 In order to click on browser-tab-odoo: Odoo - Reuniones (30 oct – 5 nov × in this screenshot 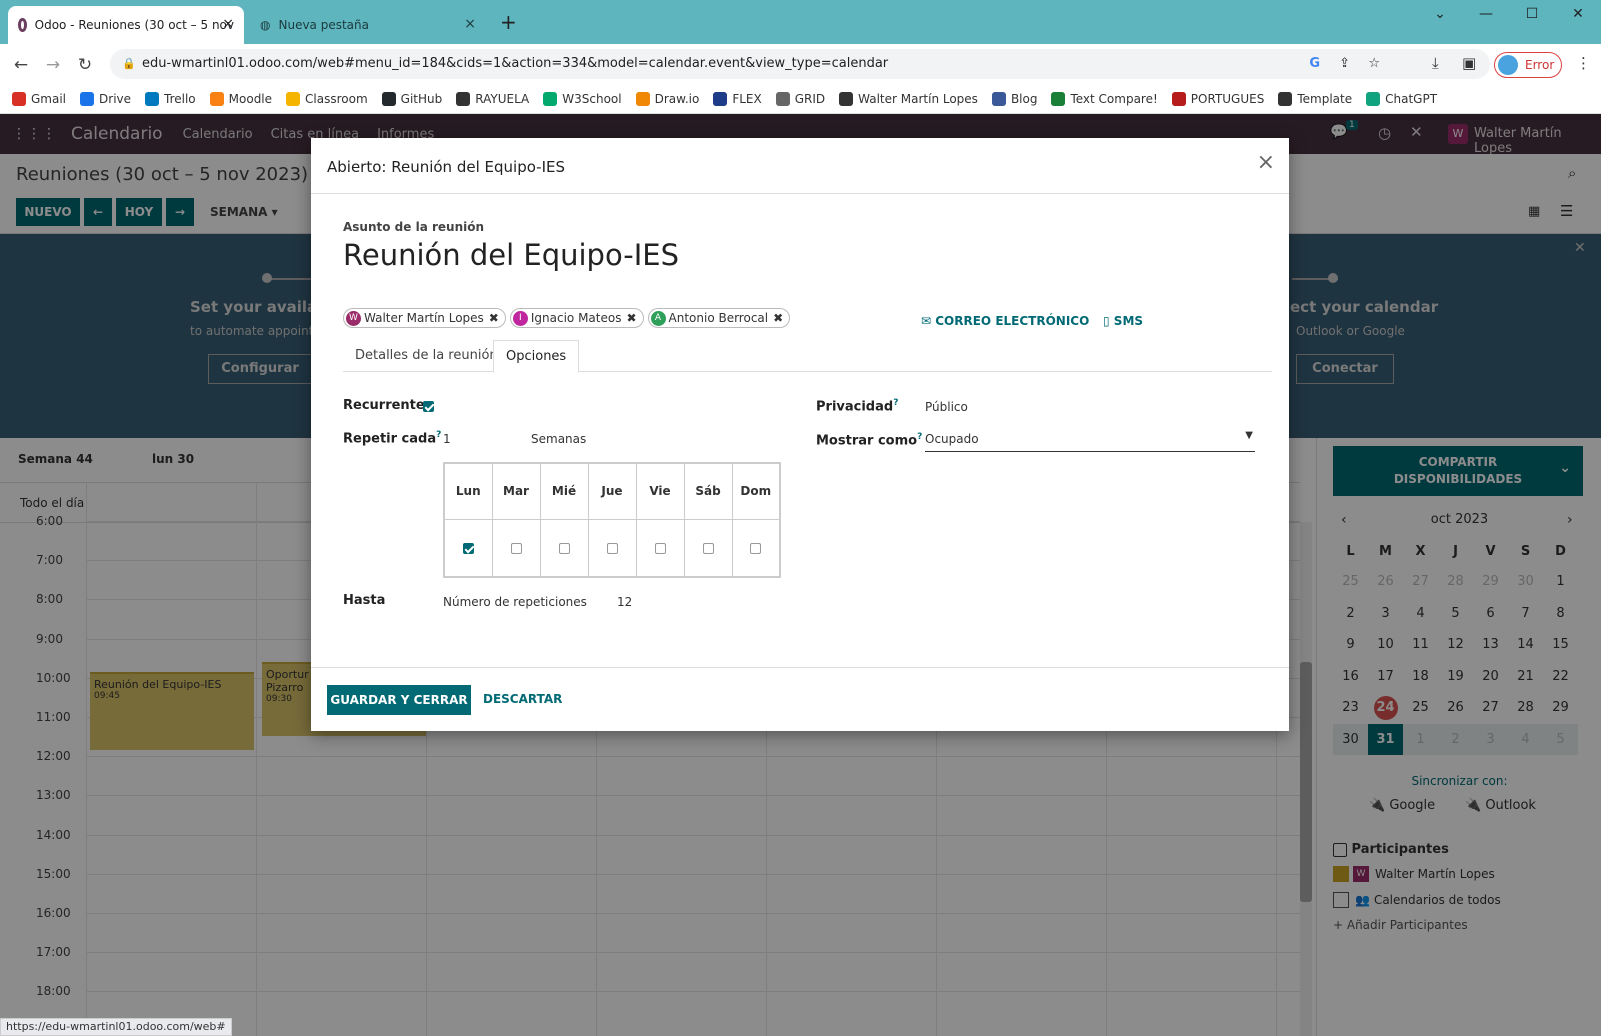, I will do `click(126, 25)`.